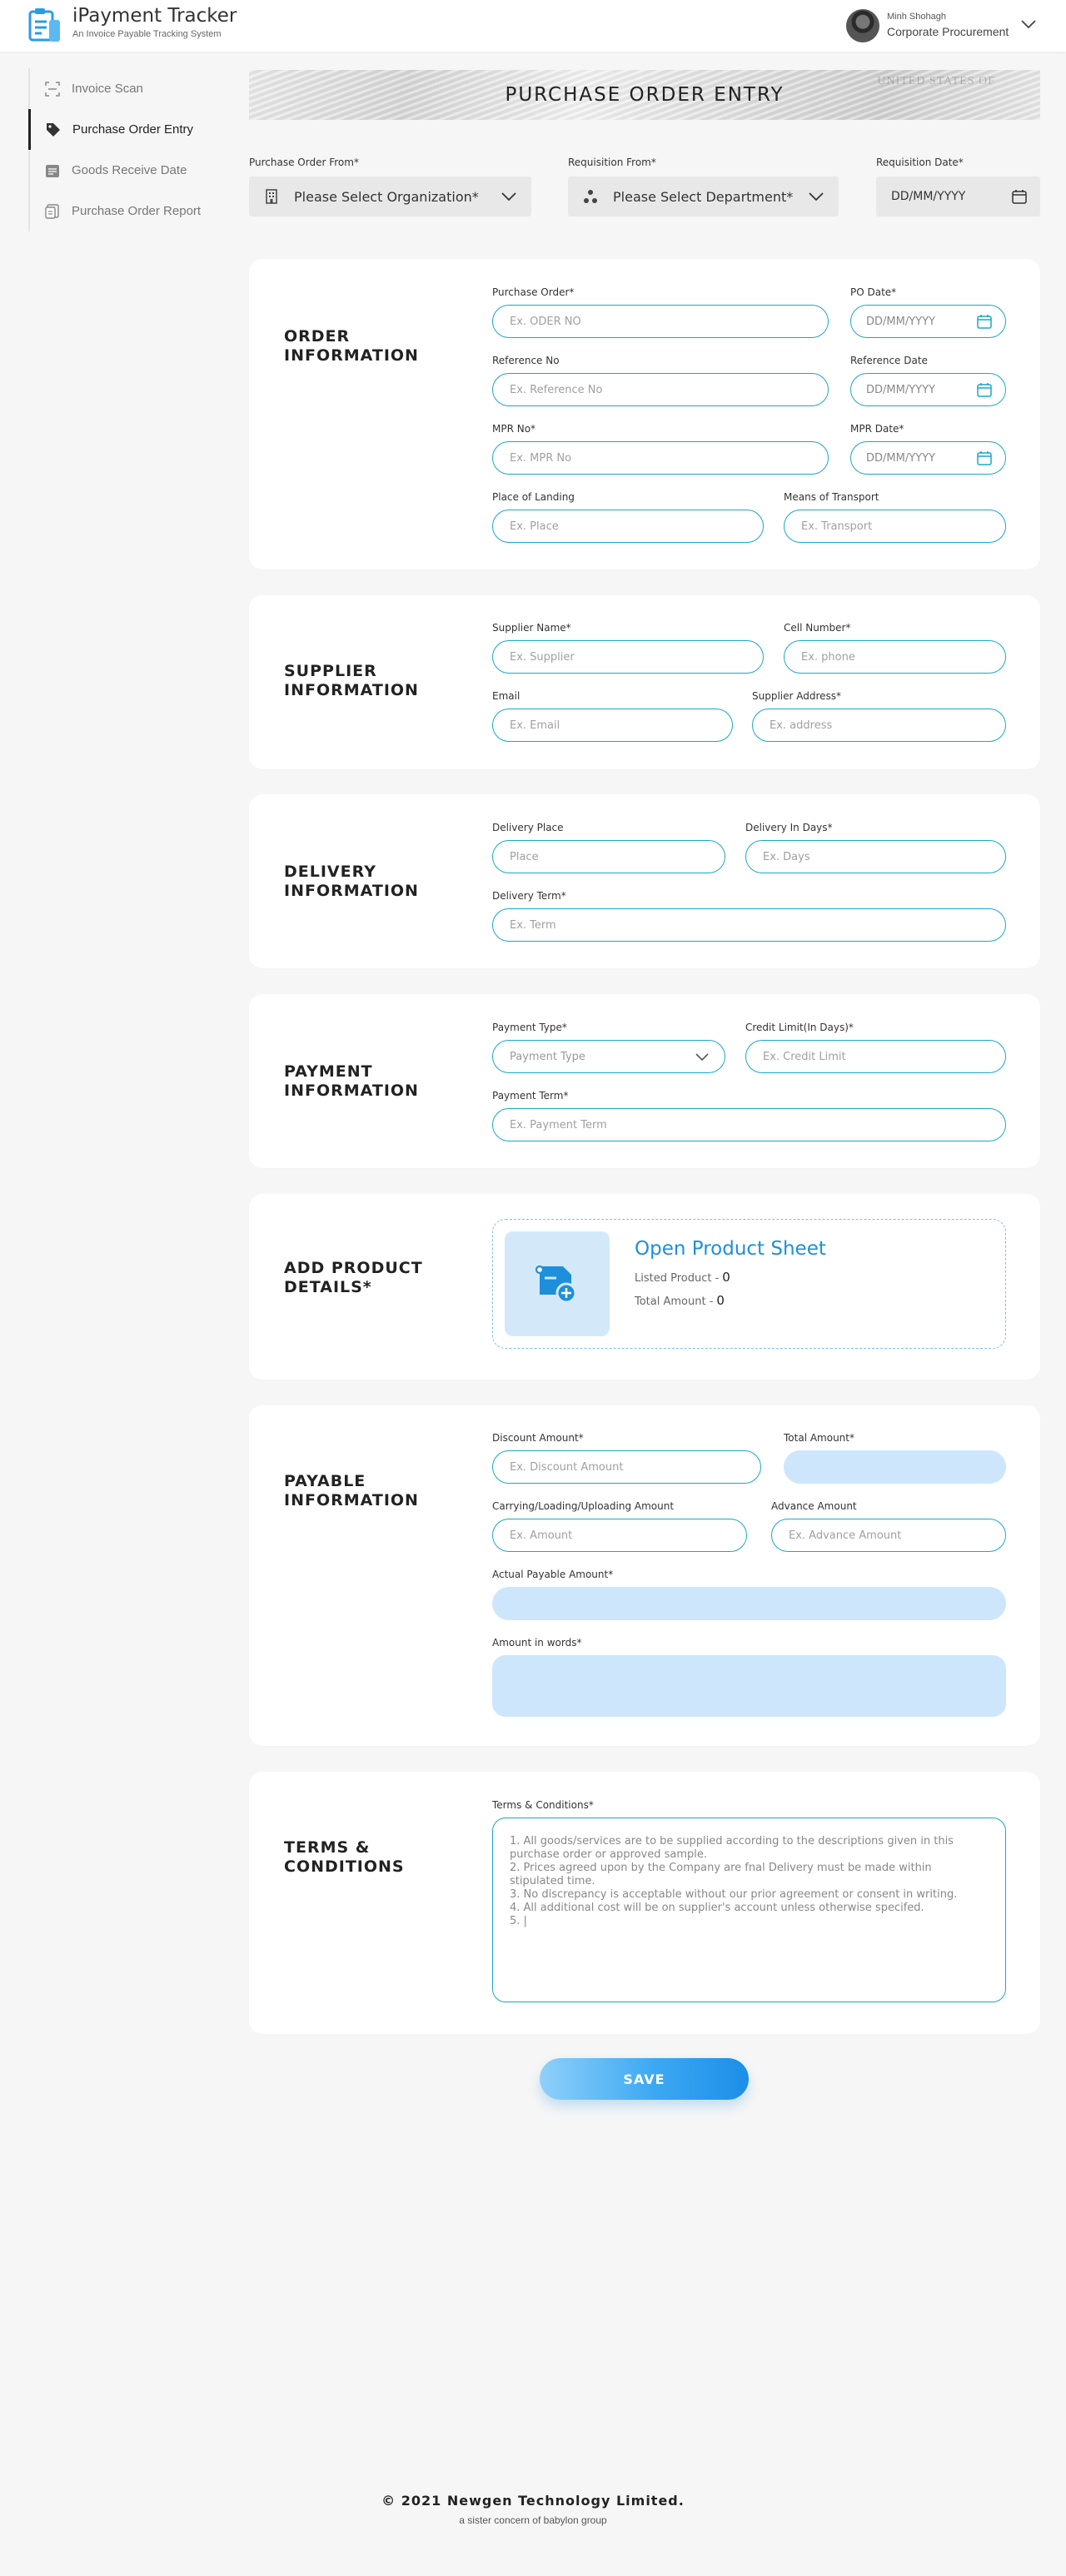 The height and width of the screenshot is (2576, 1066). I want to click on po-date-value: DD/MM/YYYY, so click(901, 321).